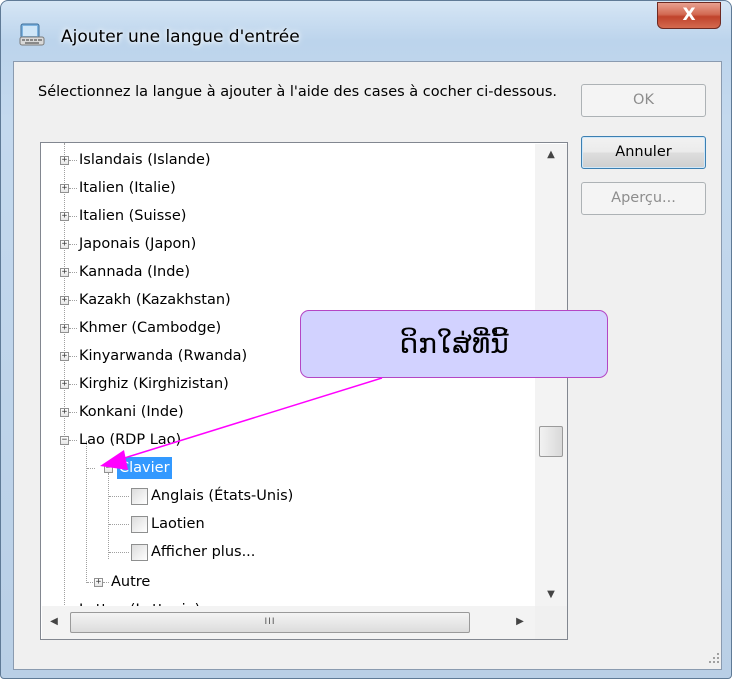  What do you see at coordinates (454, 344) in the screenshot?
I see `annotation-callout: ດິກໃສ່ທີ່ນີ້` at bounding box center [454, 344].